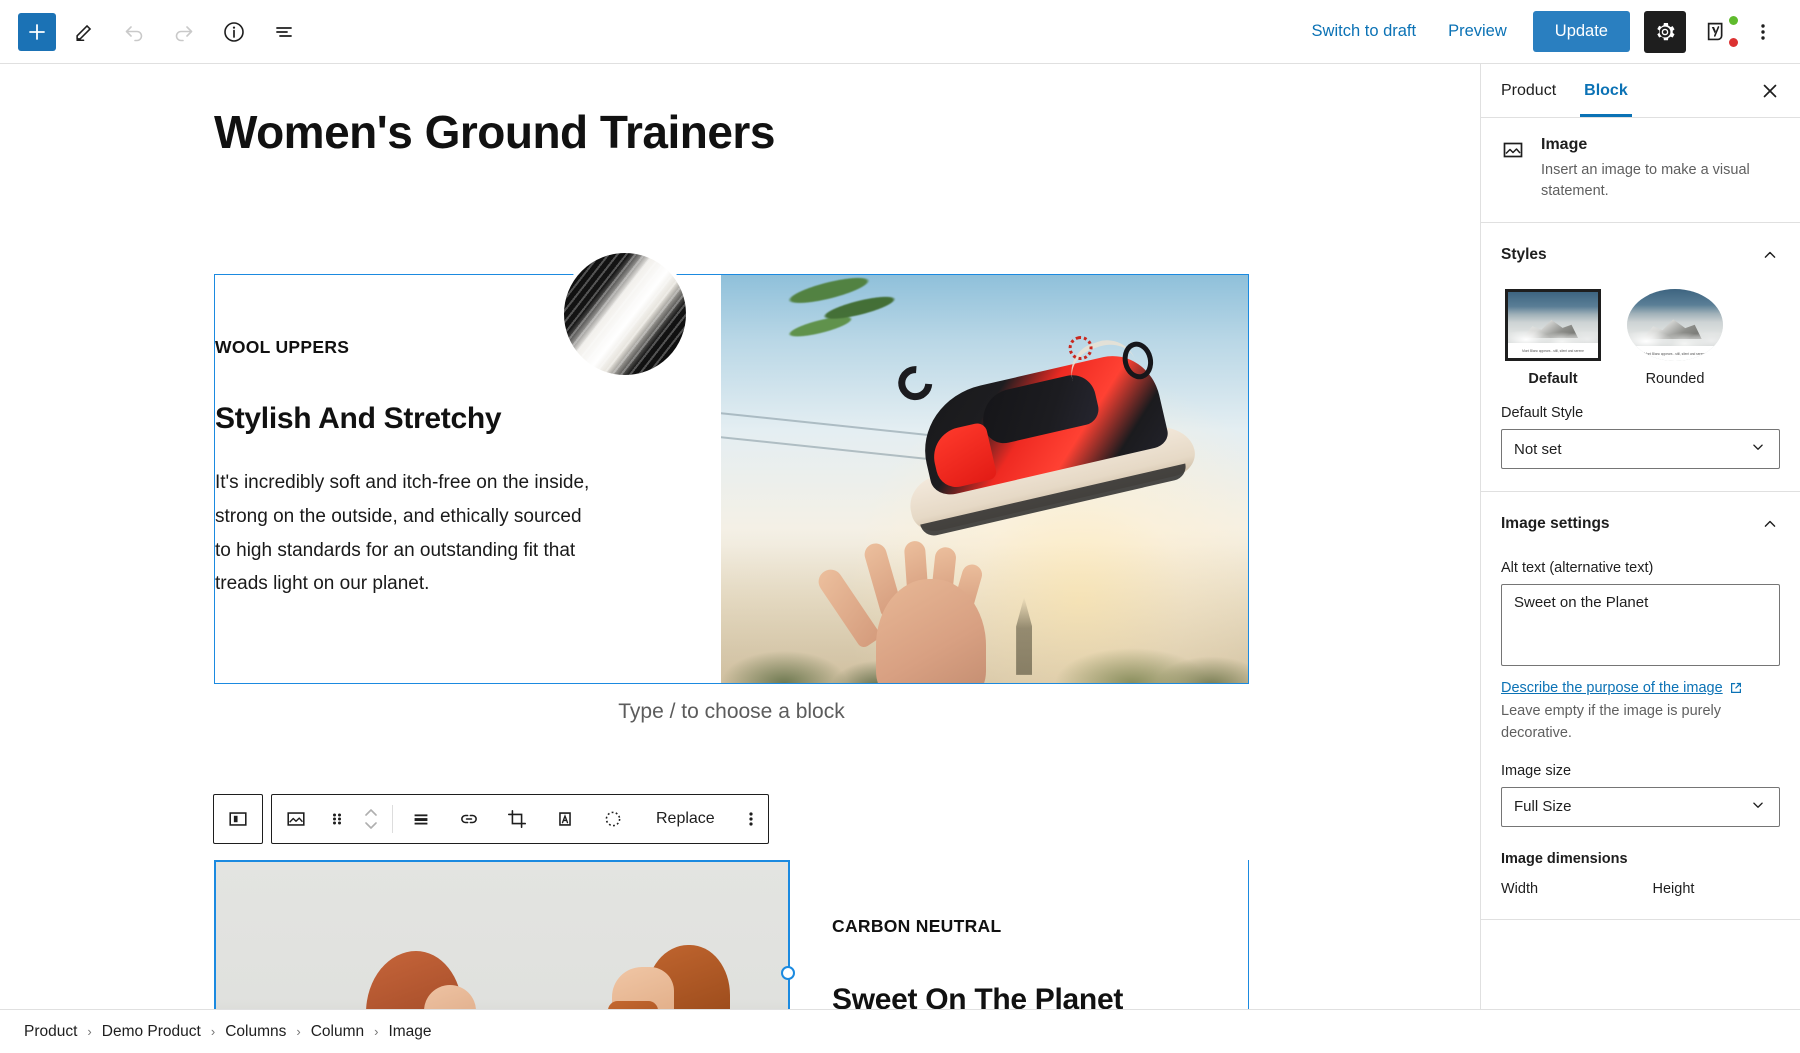  I want to click on column-heading: Sweet On The Planet, so click(1040, 996).